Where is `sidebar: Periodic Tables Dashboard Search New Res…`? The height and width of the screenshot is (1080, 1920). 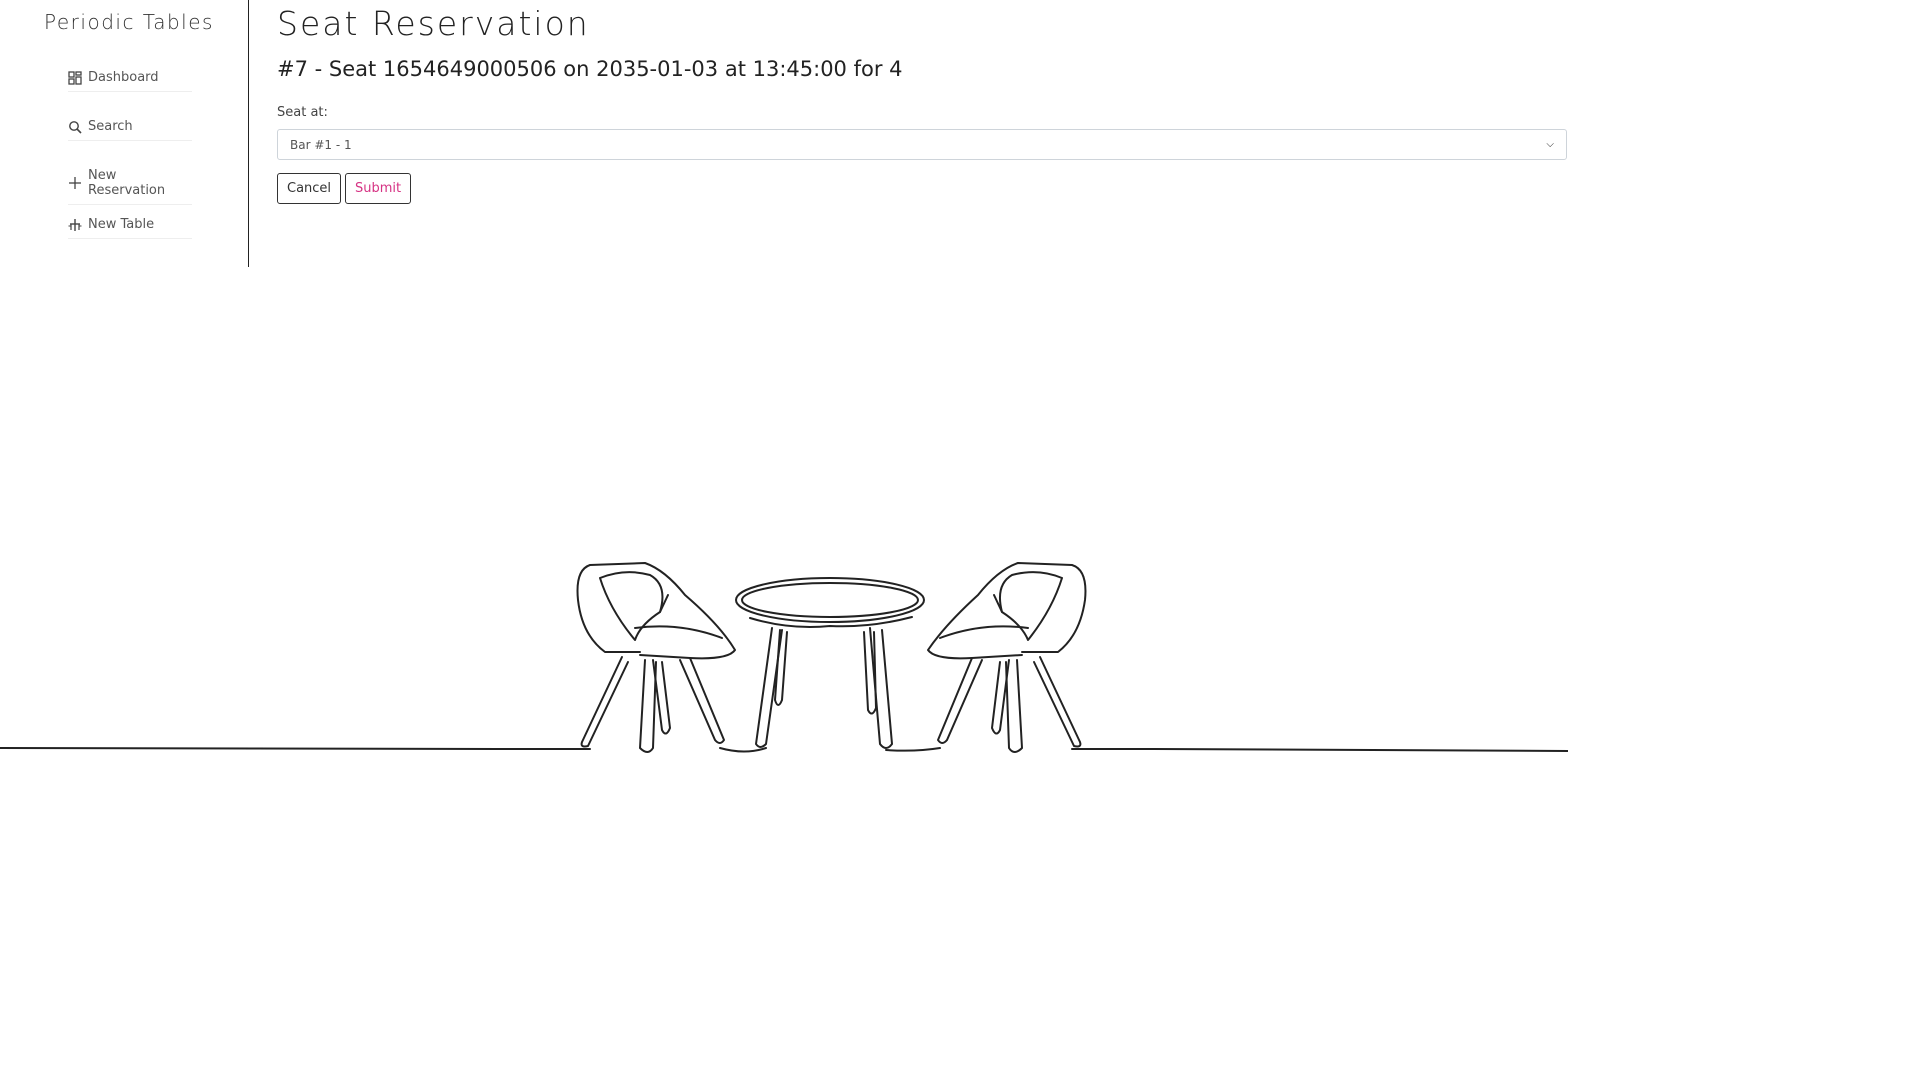
sidebar: Periodic Tables Dashboard Search New Res… is located at coordinates (124, 133).